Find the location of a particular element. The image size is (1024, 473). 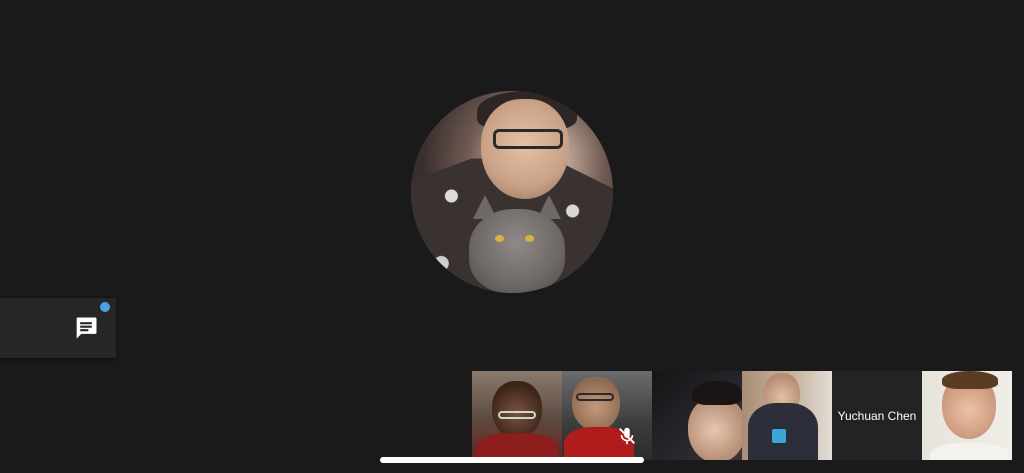

participant-name: Yuchuan Chen is located at coordinates (877, 415).